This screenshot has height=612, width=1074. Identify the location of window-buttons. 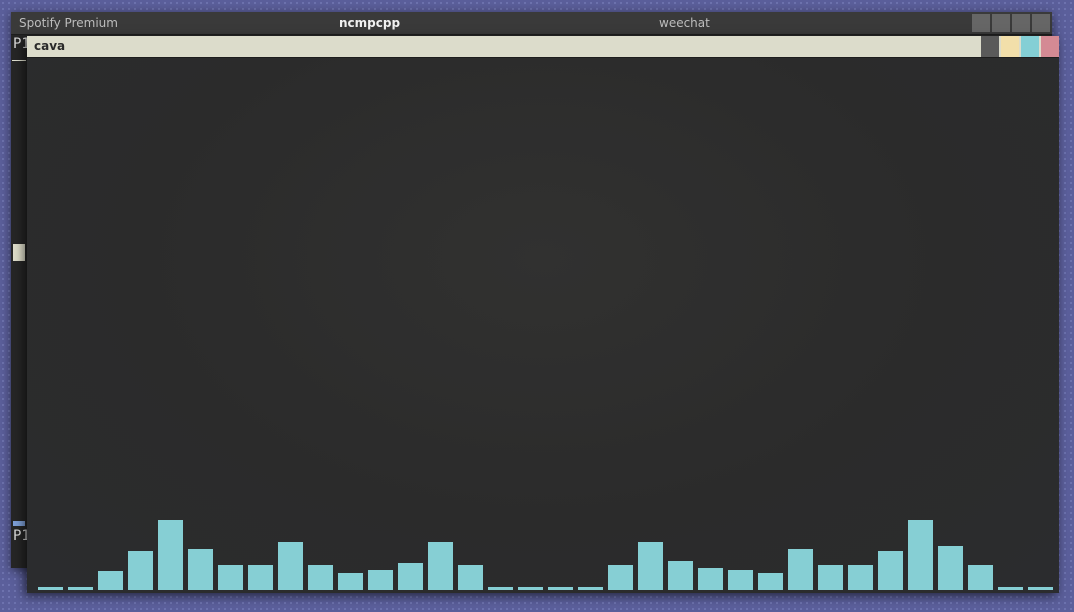
(1020, 46).